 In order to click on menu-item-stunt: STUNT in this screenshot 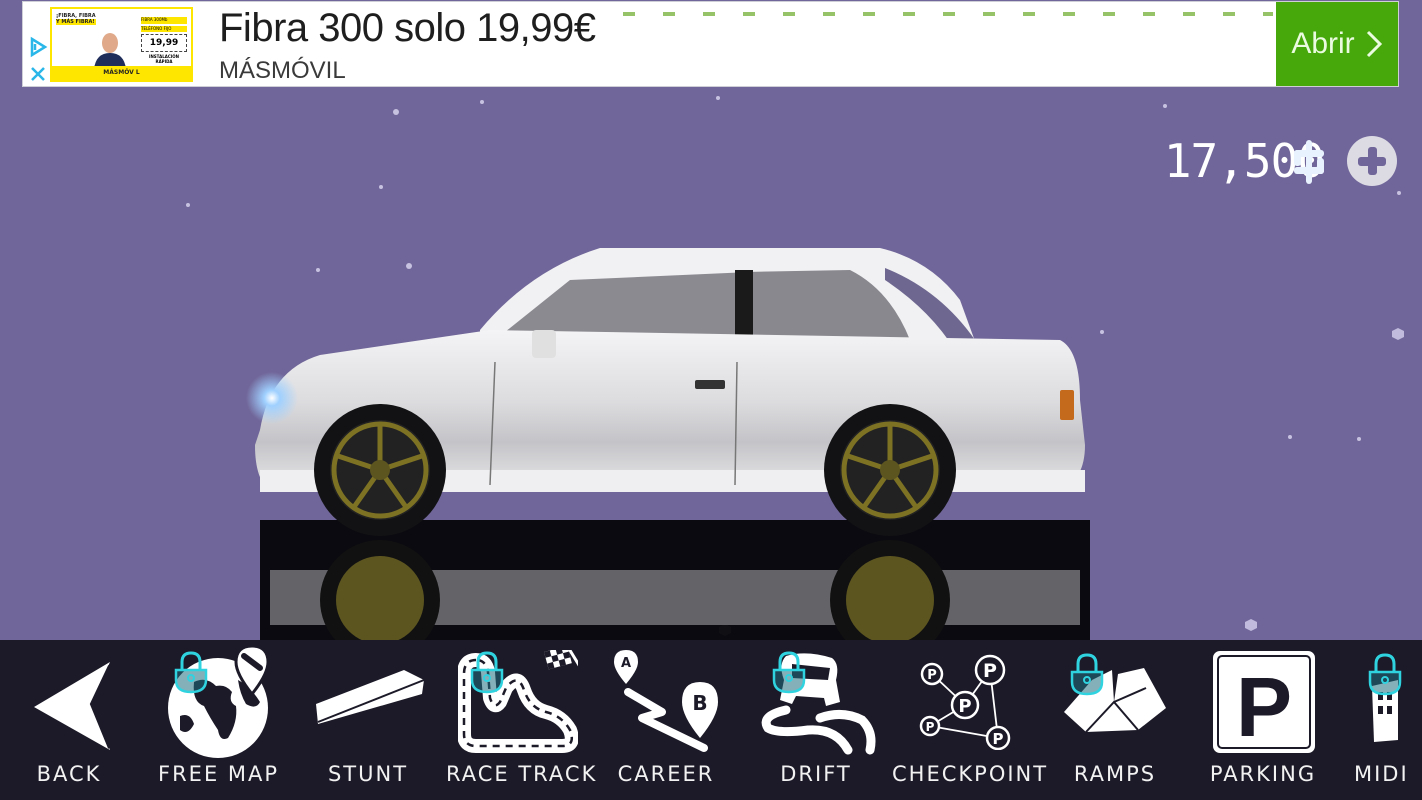, I will do `click(368, 720)`.